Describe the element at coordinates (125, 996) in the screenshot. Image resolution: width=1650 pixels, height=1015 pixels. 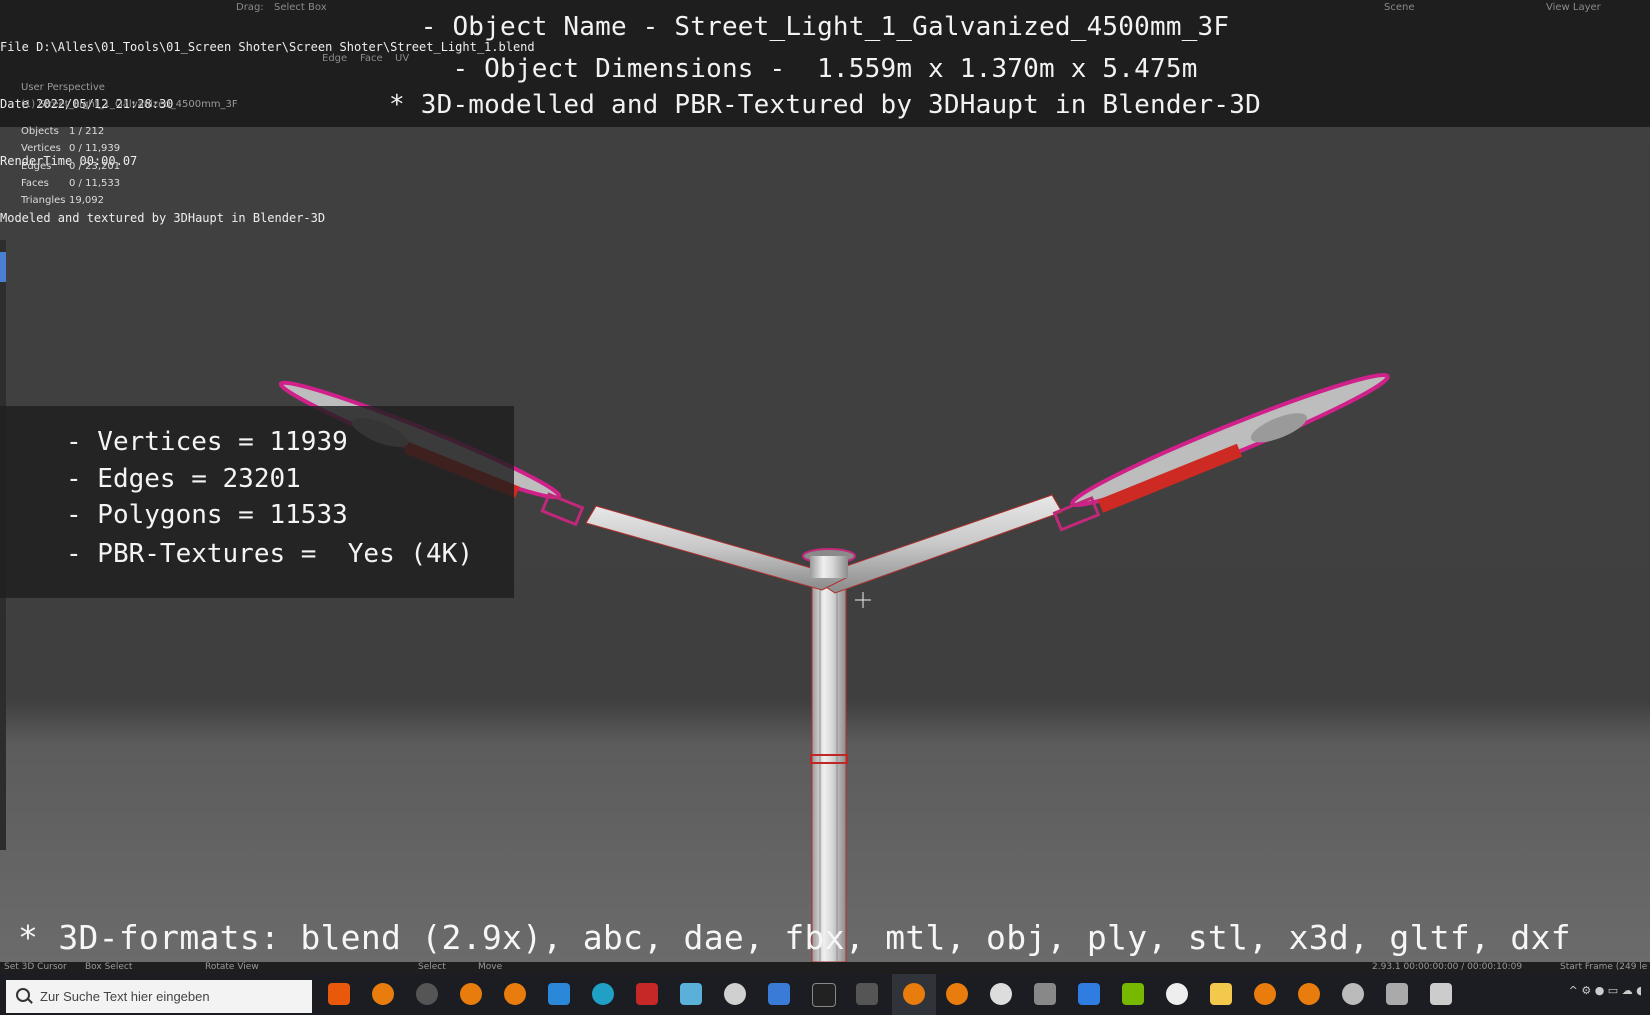
I see `search-input: Zur Suche Text hier eingeben` at that location.